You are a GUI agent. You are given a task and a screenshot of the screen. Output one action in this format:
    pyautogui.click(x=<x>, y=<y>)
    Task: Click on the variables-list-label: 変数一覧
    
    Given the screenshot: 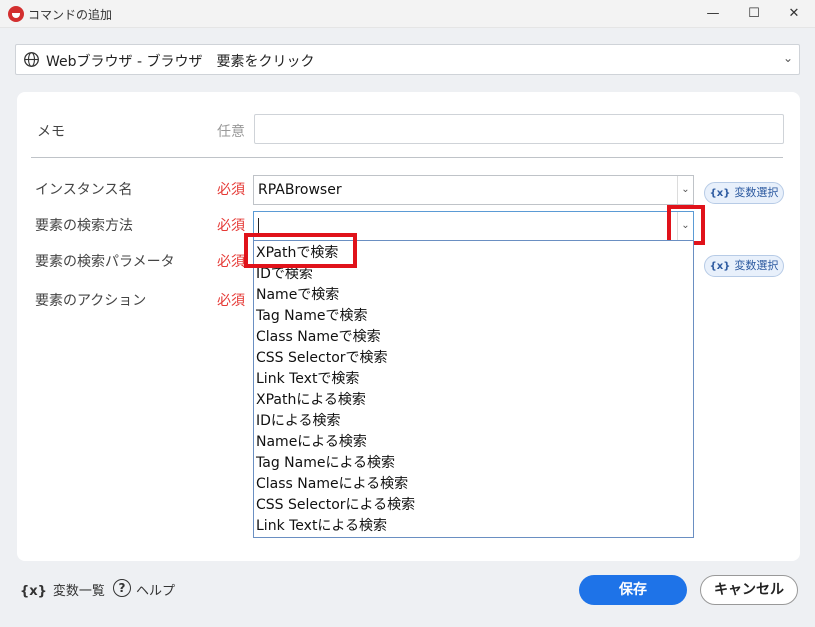 What is the action you would take?
    pyautogui.click(x=78, y=591)
    